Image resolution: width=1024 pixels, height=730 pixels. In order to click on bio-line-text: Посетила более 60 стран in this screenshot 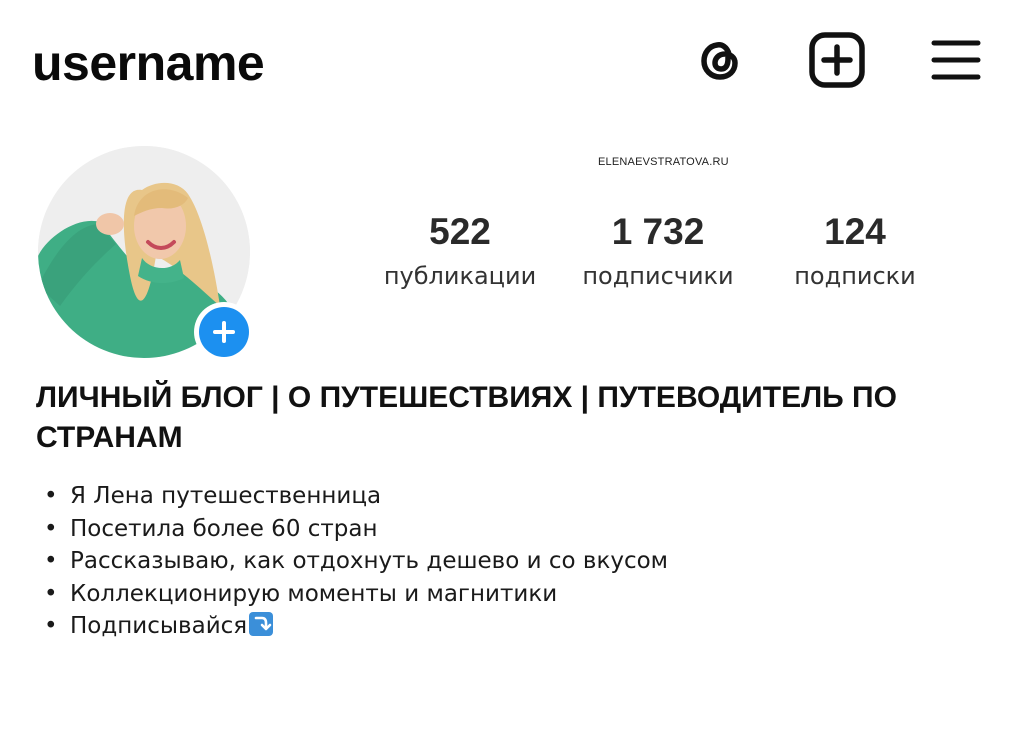, I will do `click(224, 528)`.